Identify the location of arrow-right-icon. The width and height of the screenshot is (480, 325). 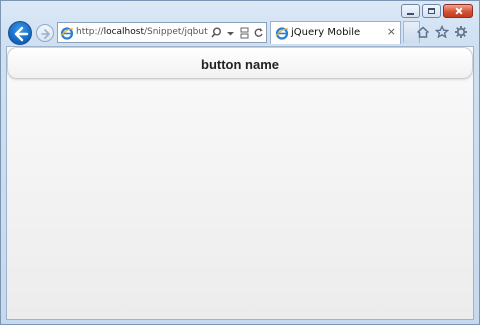
(46, 34).